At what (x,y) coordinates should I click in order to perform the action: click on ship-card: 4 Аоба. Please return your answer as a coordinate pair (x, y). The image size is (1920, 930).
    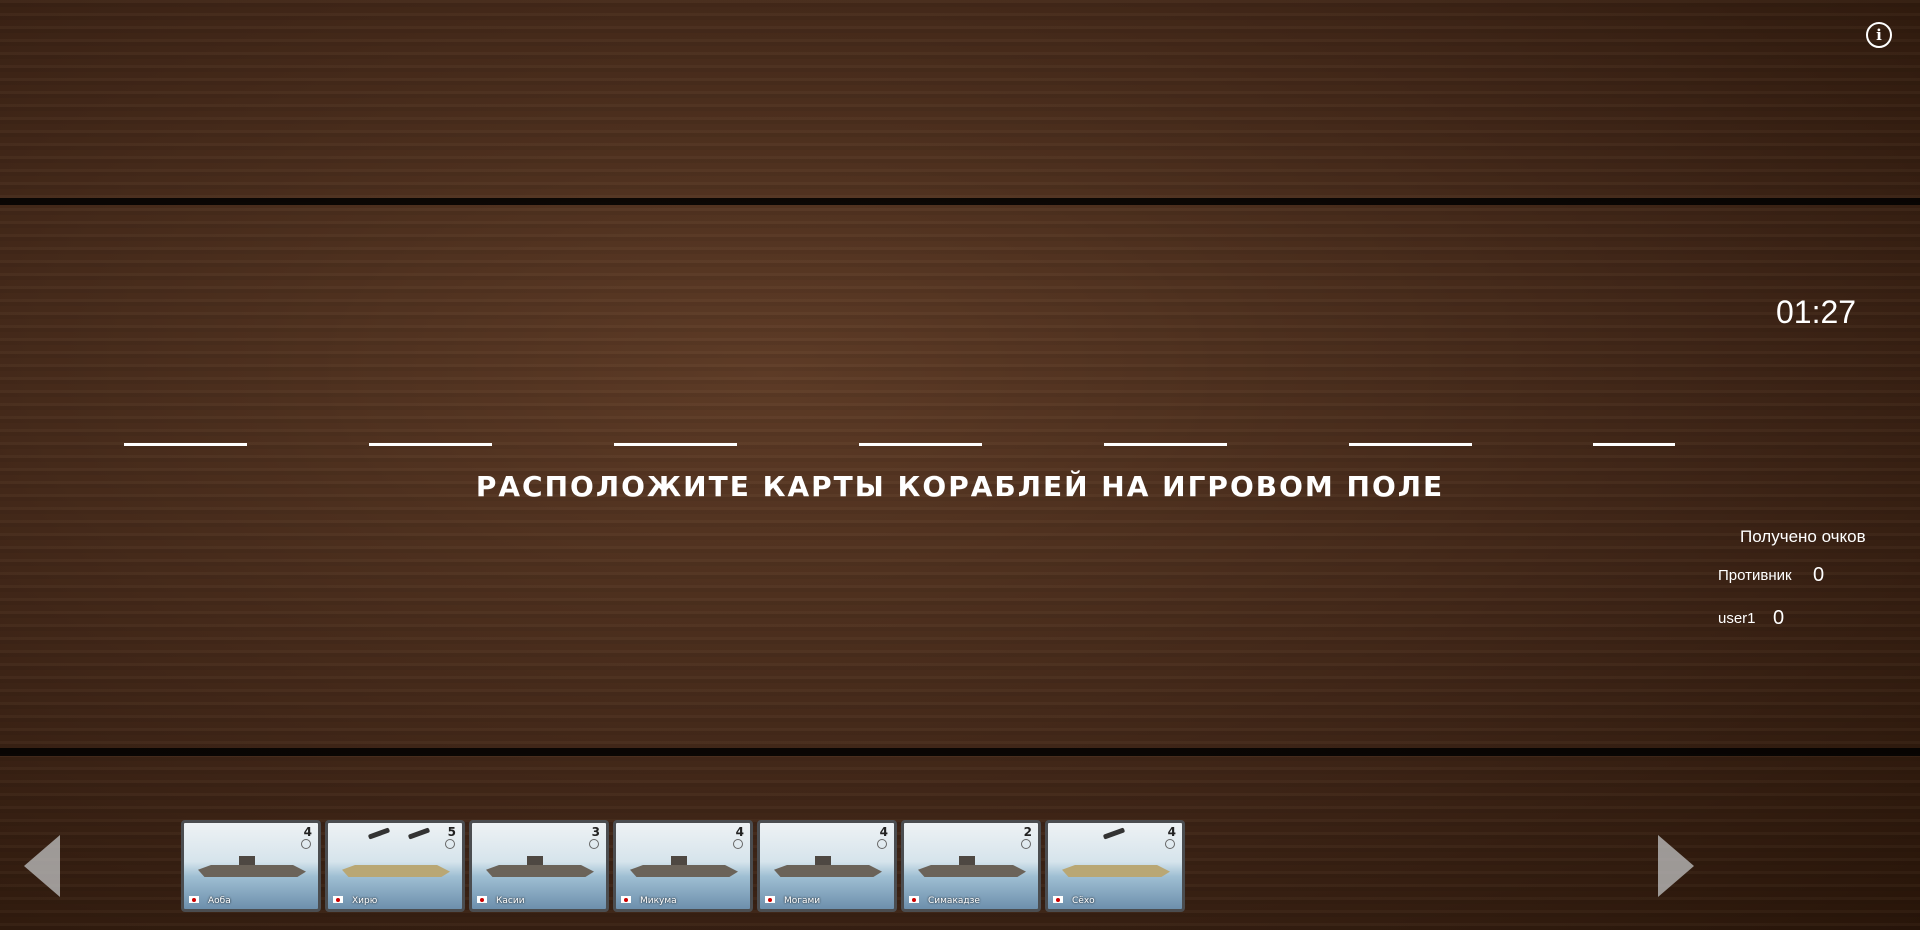
    Looking at the image, I should click on (251, 866).